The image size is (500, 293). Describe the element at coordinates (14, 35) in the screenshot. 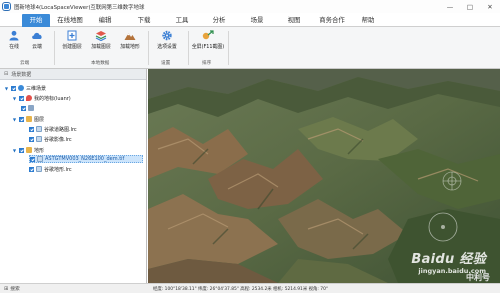

I see `user-icon` at that location.